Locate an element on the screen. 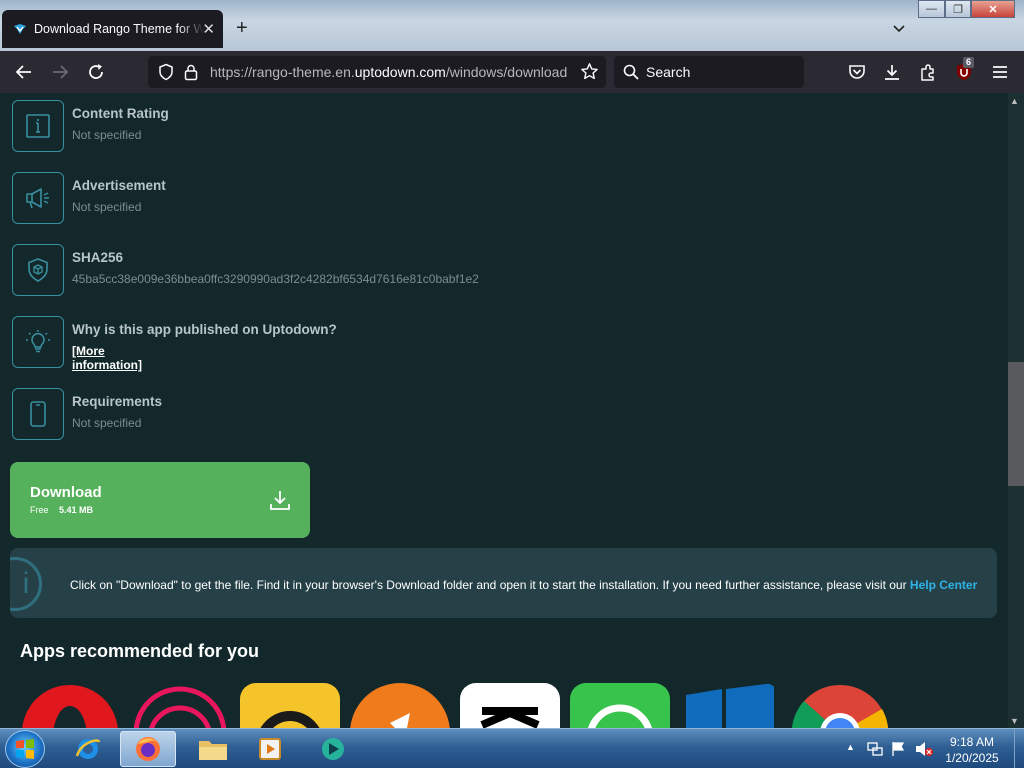 The height and width of the screenshot is (768, 1024). more-information-link: [More information] is located at coordinates (107, 358).